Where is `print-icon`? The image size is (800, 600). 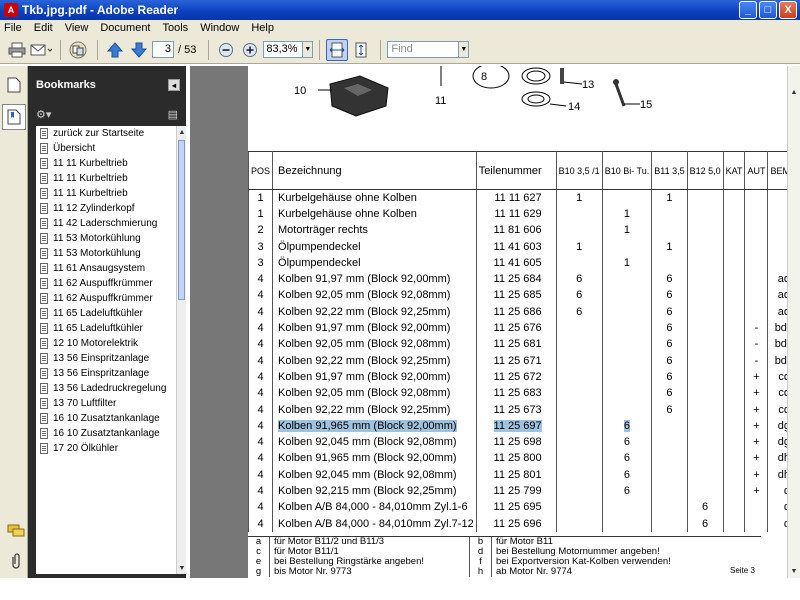
print-icon is located at coordinates (17, 50).